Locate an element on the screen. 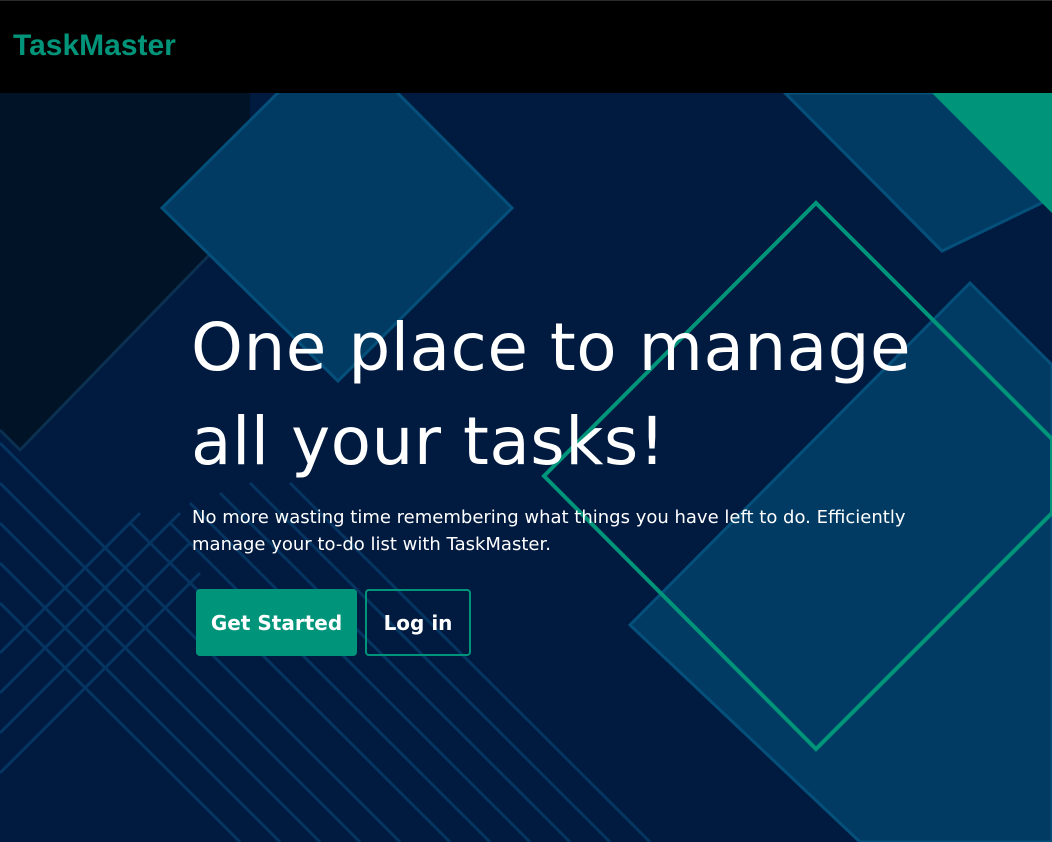  subtext-line-2: manage your to-do list with TaskMaster. is located at coordinates (371, 544).